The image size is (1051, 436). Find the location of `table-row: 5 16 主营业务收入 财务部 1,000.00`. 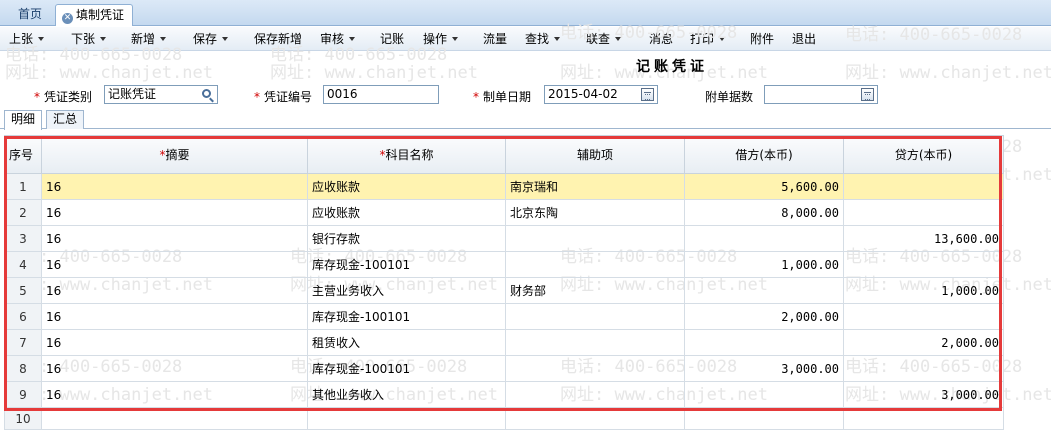

table-row: 5 16 主营业务收入 财务部 1,000.00 is located at coordinates (504, 290).